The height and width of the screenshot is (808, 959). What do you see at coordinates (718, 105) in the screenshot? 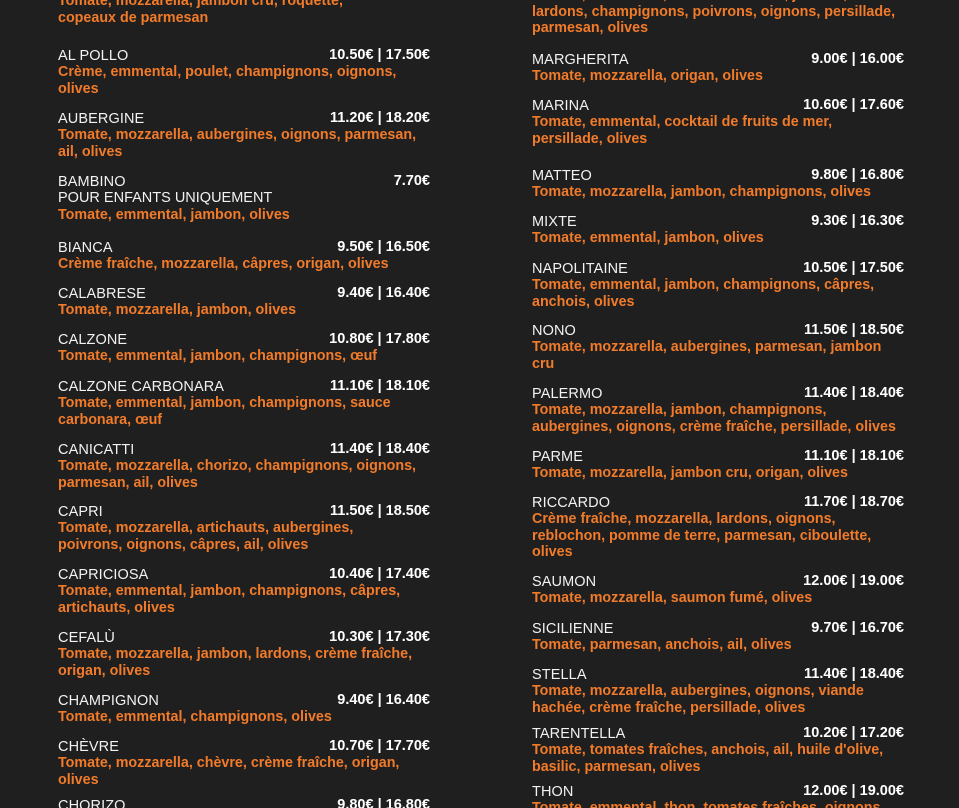
I see `menu-item-header: MARINA 10.60€ | 17.60€` at bounding box center [718, 105].